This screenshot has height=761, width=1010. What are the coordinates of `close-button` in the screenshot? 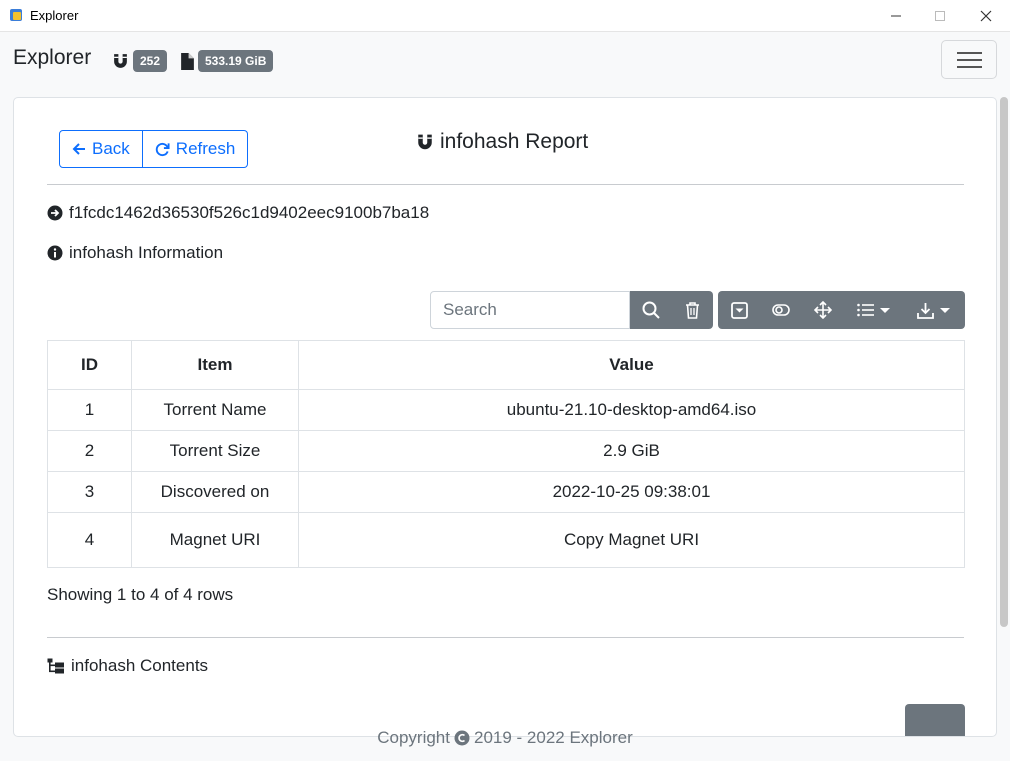 It's located at (986, 16).